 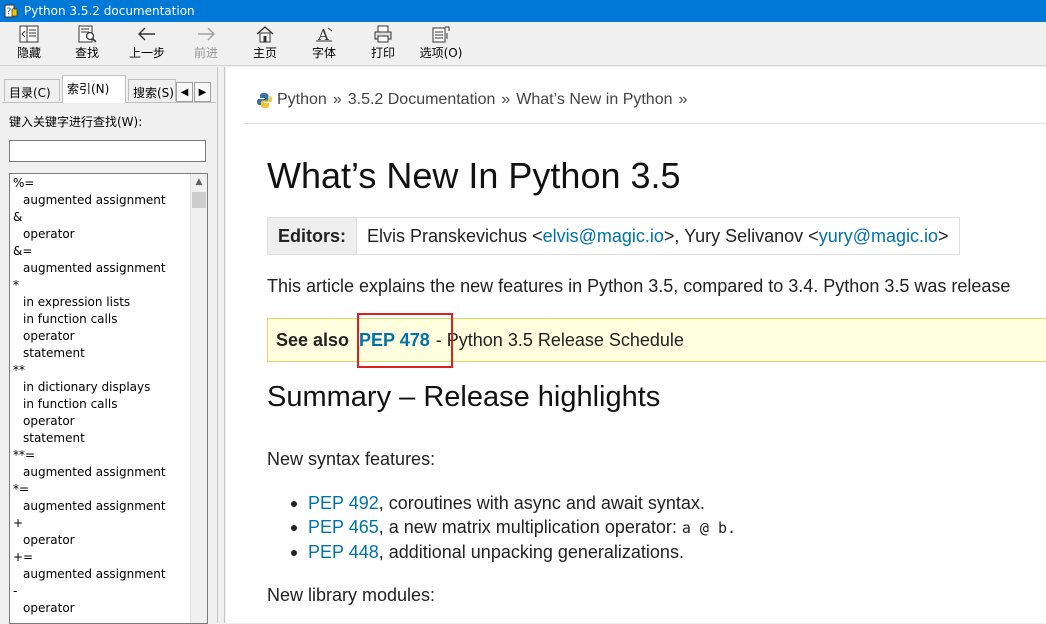 I want to click on index-entry: +=, so click(x=110, y=557).